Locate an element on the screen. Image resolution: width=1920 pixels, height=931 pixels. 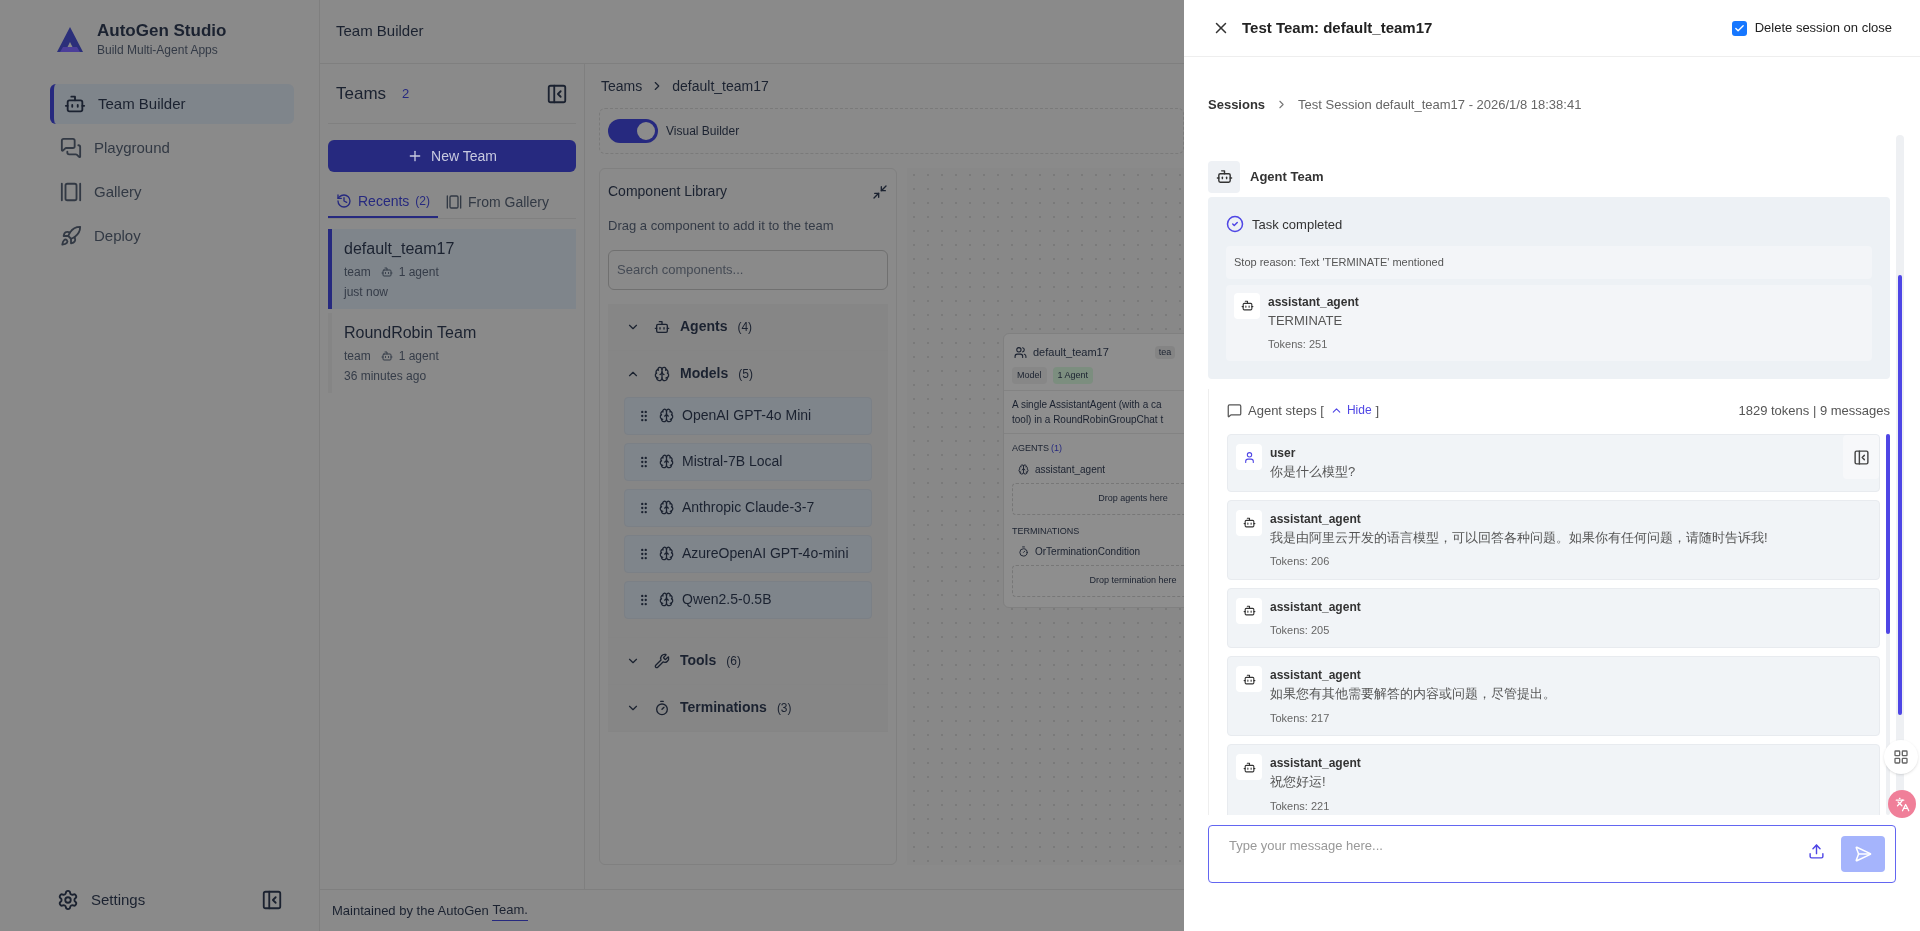
message-text: 我是由阿里云开发的语言模型，可以回答各种问题。如果你有任何问题，请随时告诉我! is located at coordinates (1519, 537).